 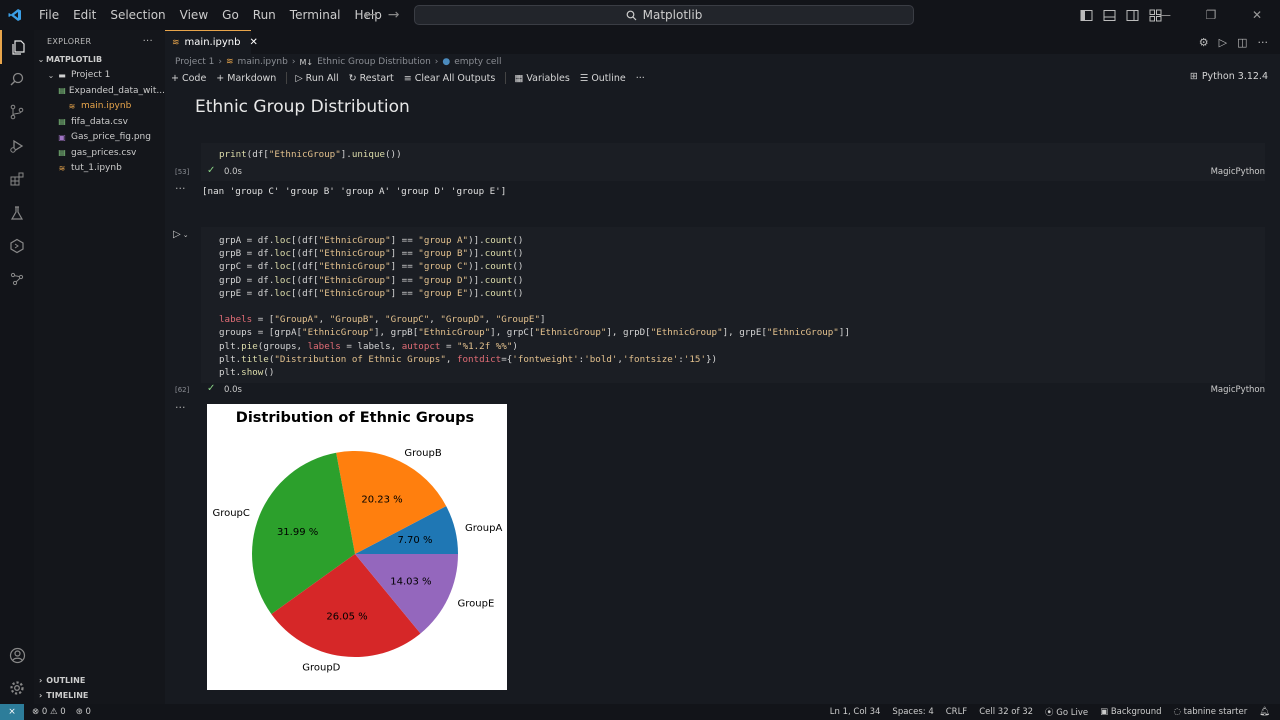 I want to click on kernel-picker: ⊞ Python 3.12.4, so click(x=1229, y=76).